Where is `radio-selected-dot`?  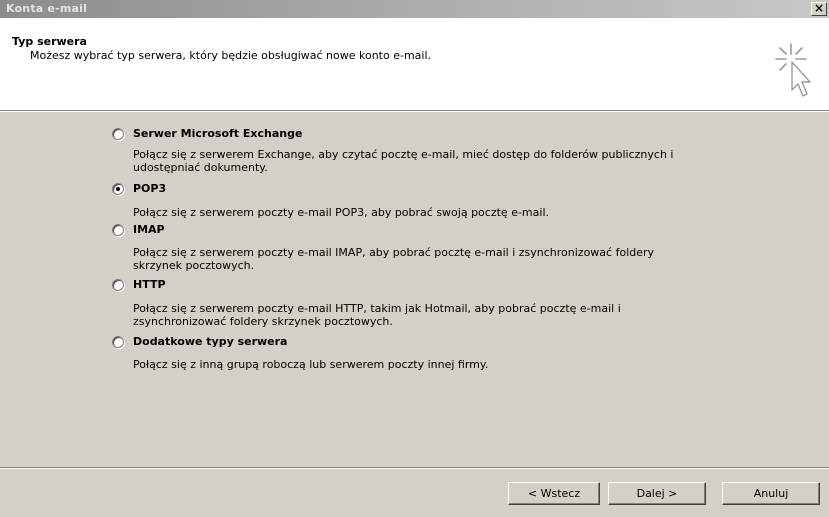 radio-selected-dot is located at coordinates (118, 189).